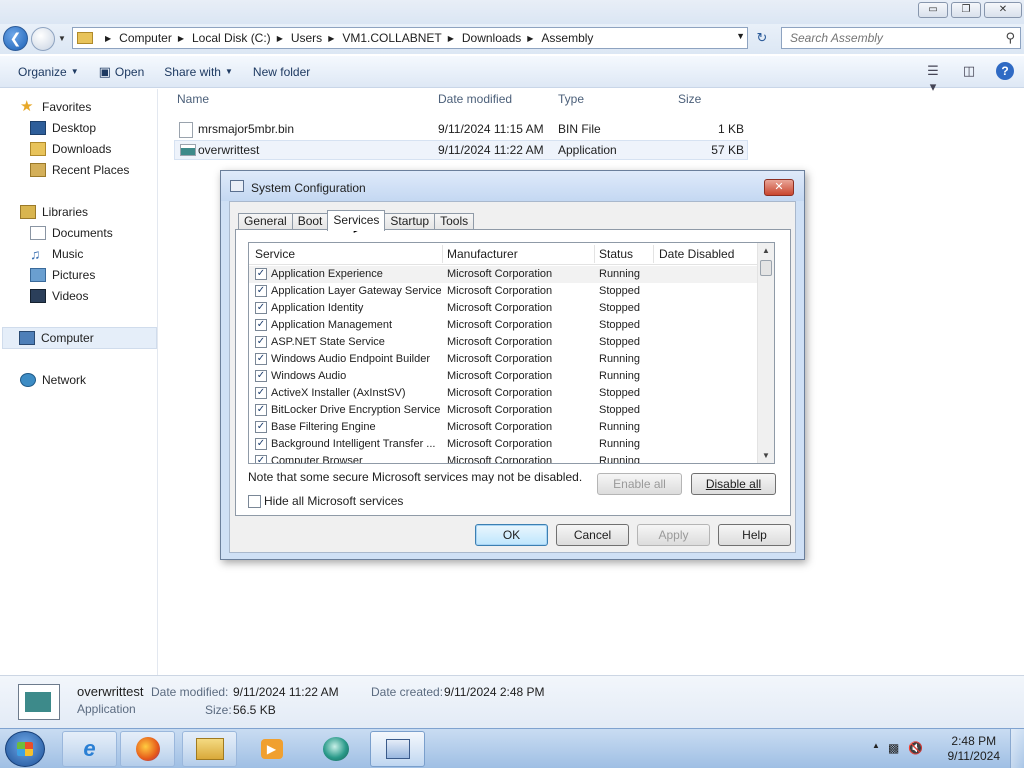 The height and width of the screenshot is (768, 1024). Describe the element at coordinates (966, 10) in the screenshot. I see `maximize-button: ❐` at that location.